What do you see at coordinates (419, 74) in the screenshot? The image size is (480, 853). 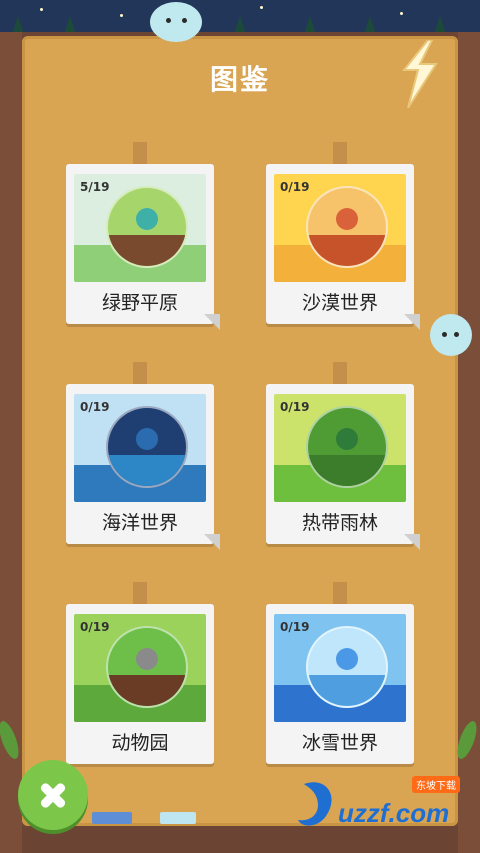 I see `lightning-icon` at bounding box center [419, 74].